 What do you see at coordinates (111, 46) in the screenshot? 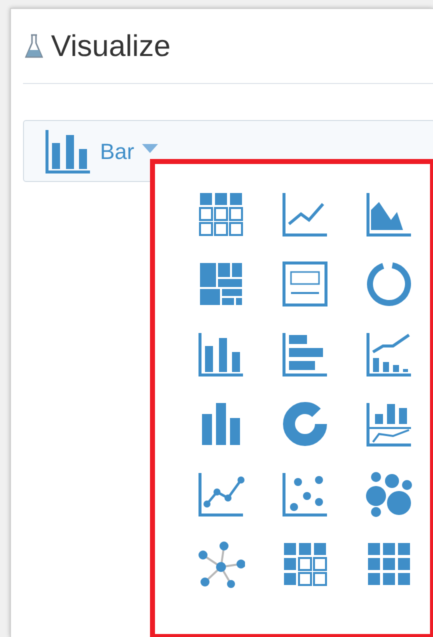
I see `panel-title: Visualize` at bounding box center [111, 46].